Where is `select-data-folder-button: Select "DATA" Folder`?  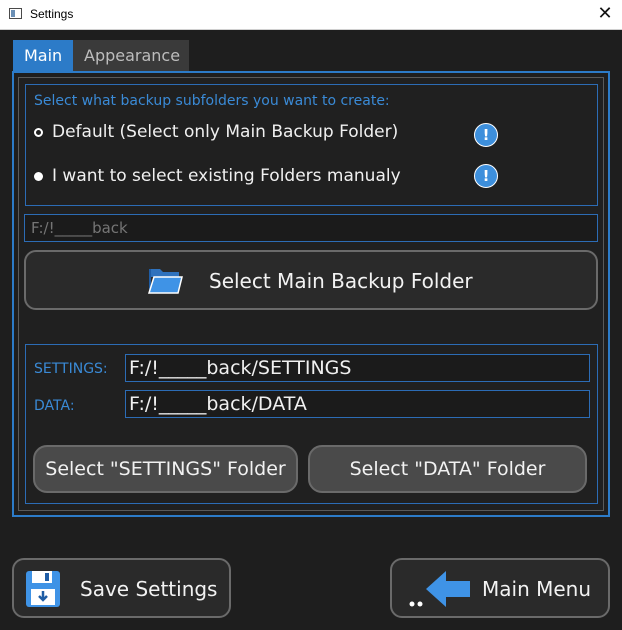 select-data-folder-button: Select "DATA" Folder is located at coordinates (447, 469).